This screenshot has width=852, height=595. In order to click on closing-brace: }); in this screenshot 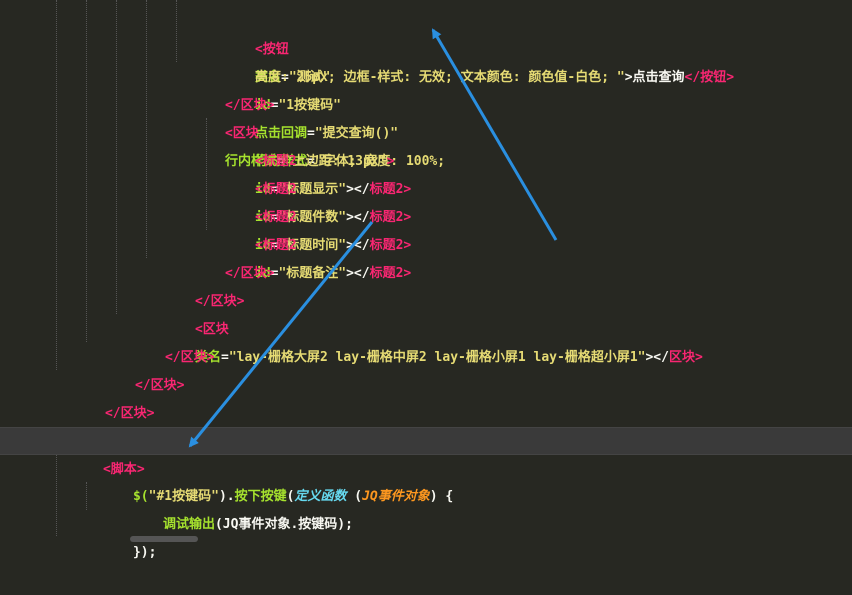, I will do `click(144, 552)`.